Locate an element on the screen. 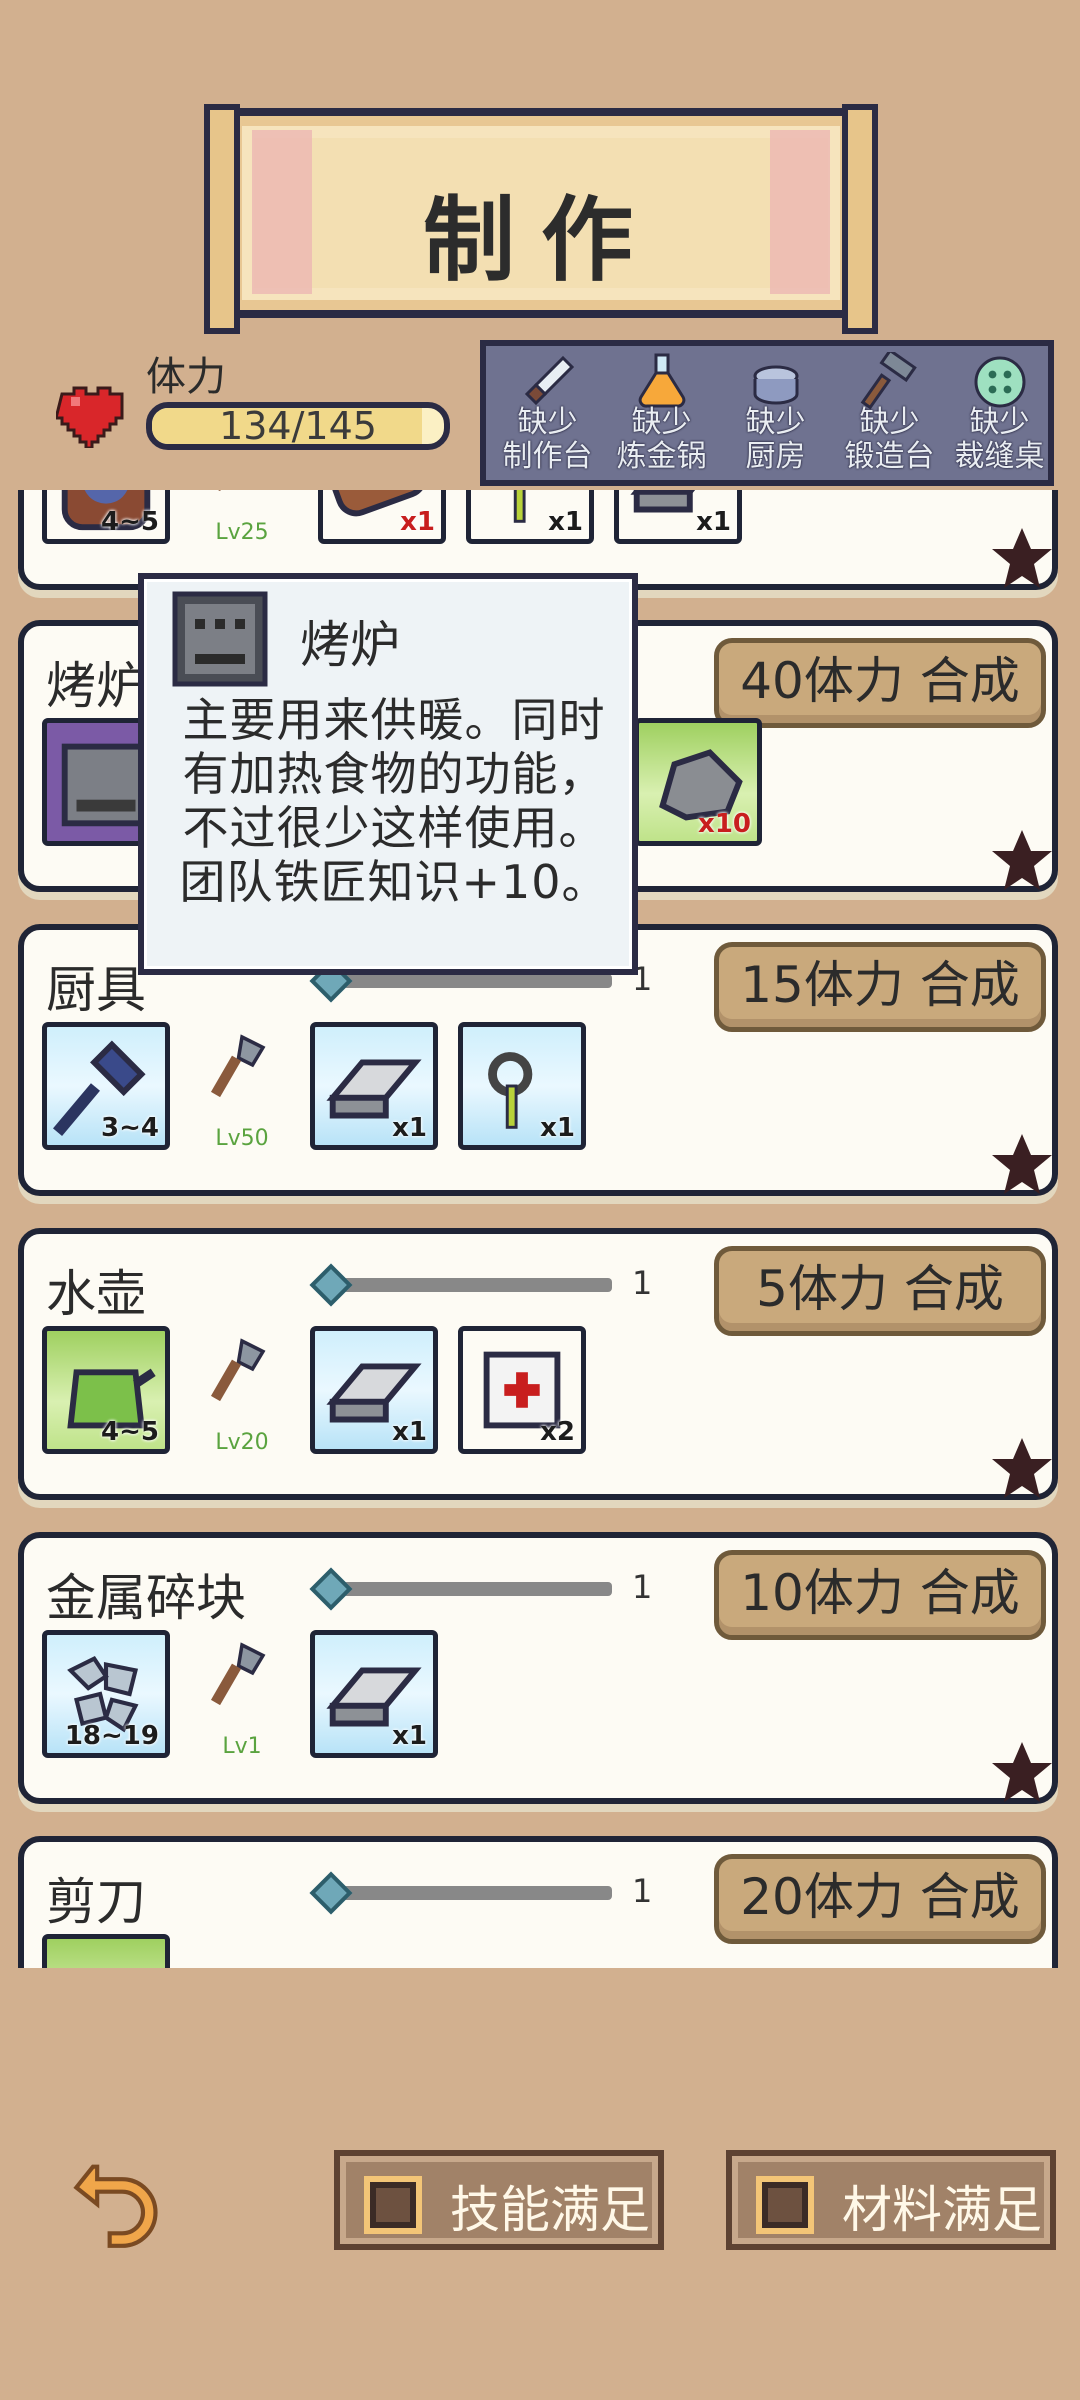 The height and width of the screenshot is (2400, 1080). skill-filter-toggle: 技能满足 is located at coordinates (499, 2200).